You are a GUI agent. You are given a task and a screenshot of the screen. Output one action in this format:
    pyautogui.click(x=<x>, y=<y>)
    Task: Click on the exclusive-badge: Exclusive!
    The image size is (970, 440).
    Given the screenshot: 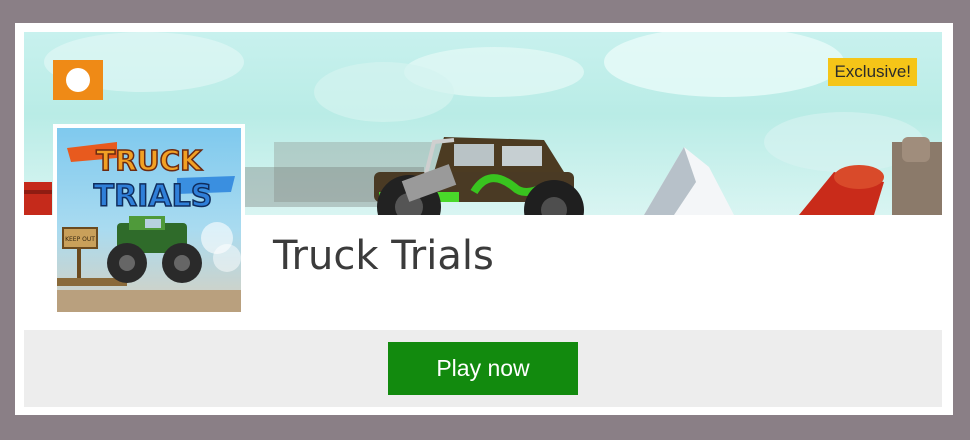 What is the action you would take?
    pyautogui.click(x=872, y=72)
    